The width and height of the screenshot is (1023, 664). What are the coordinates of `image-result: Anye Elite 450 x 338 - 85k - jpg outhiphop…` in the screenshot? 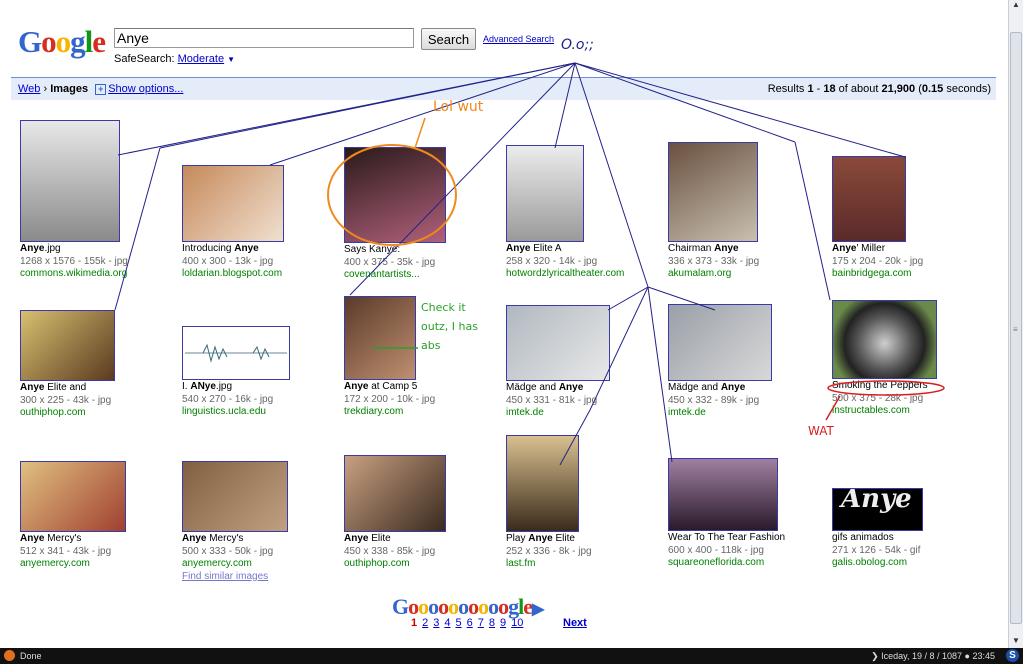 It's located at (419, 513).